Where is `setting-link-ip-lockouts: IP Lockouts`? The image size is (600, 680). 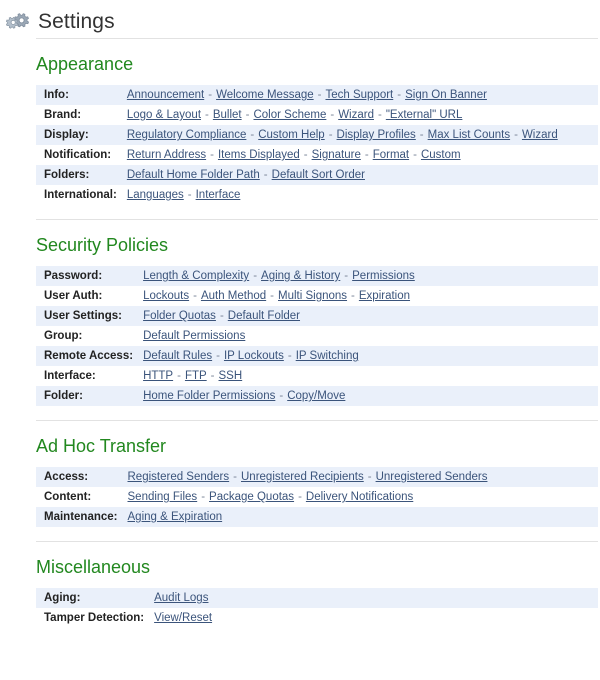
setting-link-ip-lockouts: IP Lockouts is located at coordinates (254, 356).